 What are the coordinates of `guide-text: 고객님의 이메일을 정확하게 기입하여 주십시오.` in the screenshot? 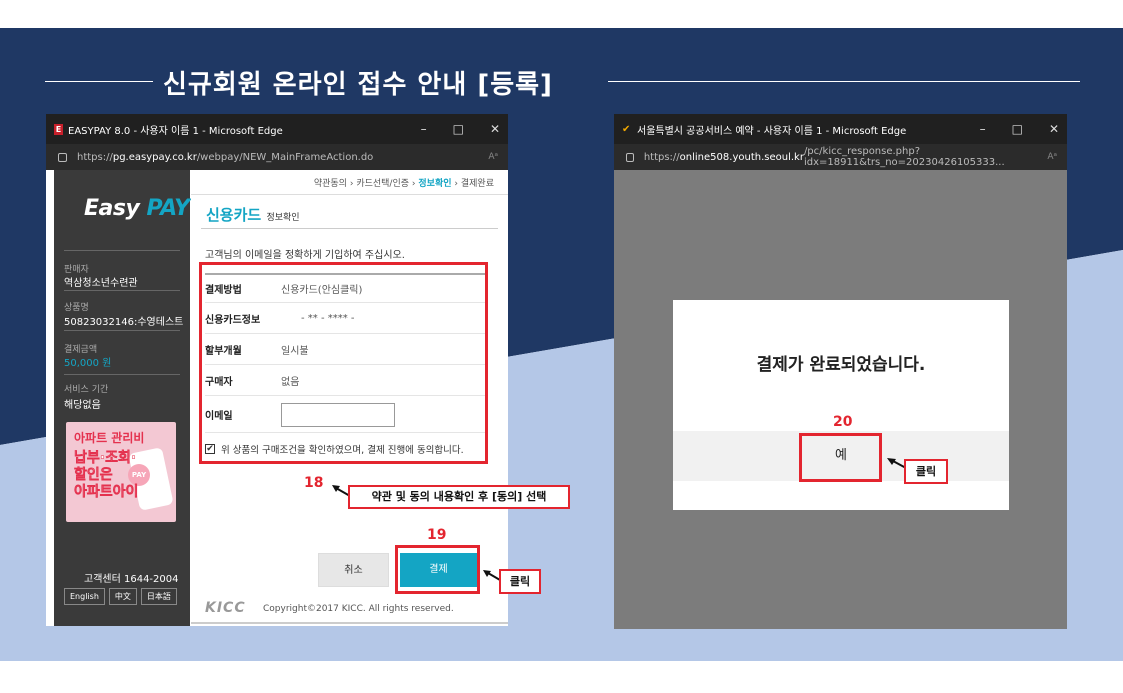 It's located at (305, 255).